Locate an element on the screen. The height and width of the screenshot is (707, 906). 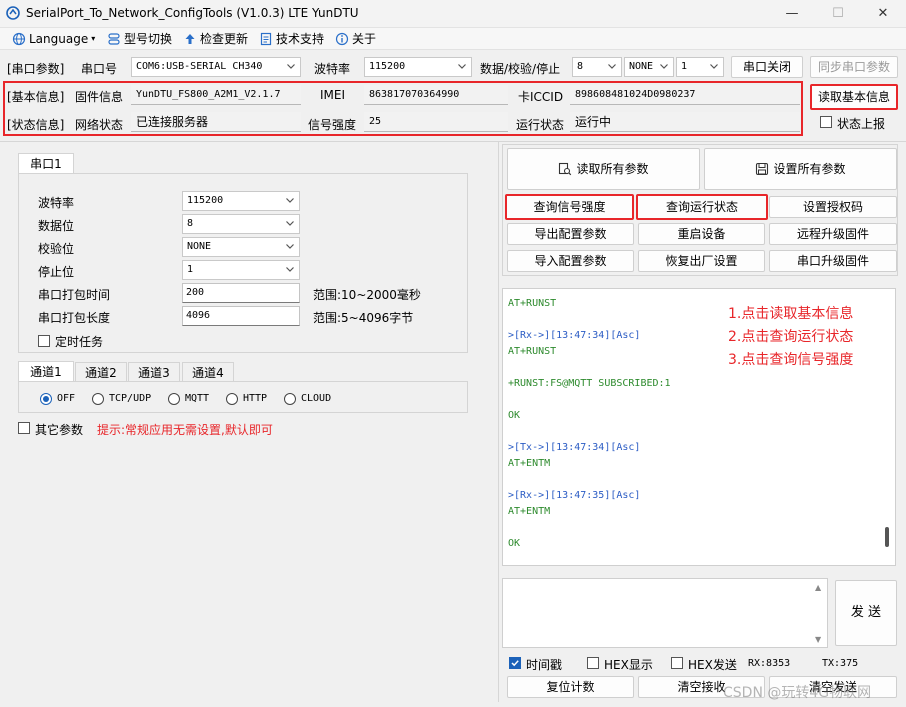
menu-check-update-label: 检查更新 is located at coordinates (224, 39).